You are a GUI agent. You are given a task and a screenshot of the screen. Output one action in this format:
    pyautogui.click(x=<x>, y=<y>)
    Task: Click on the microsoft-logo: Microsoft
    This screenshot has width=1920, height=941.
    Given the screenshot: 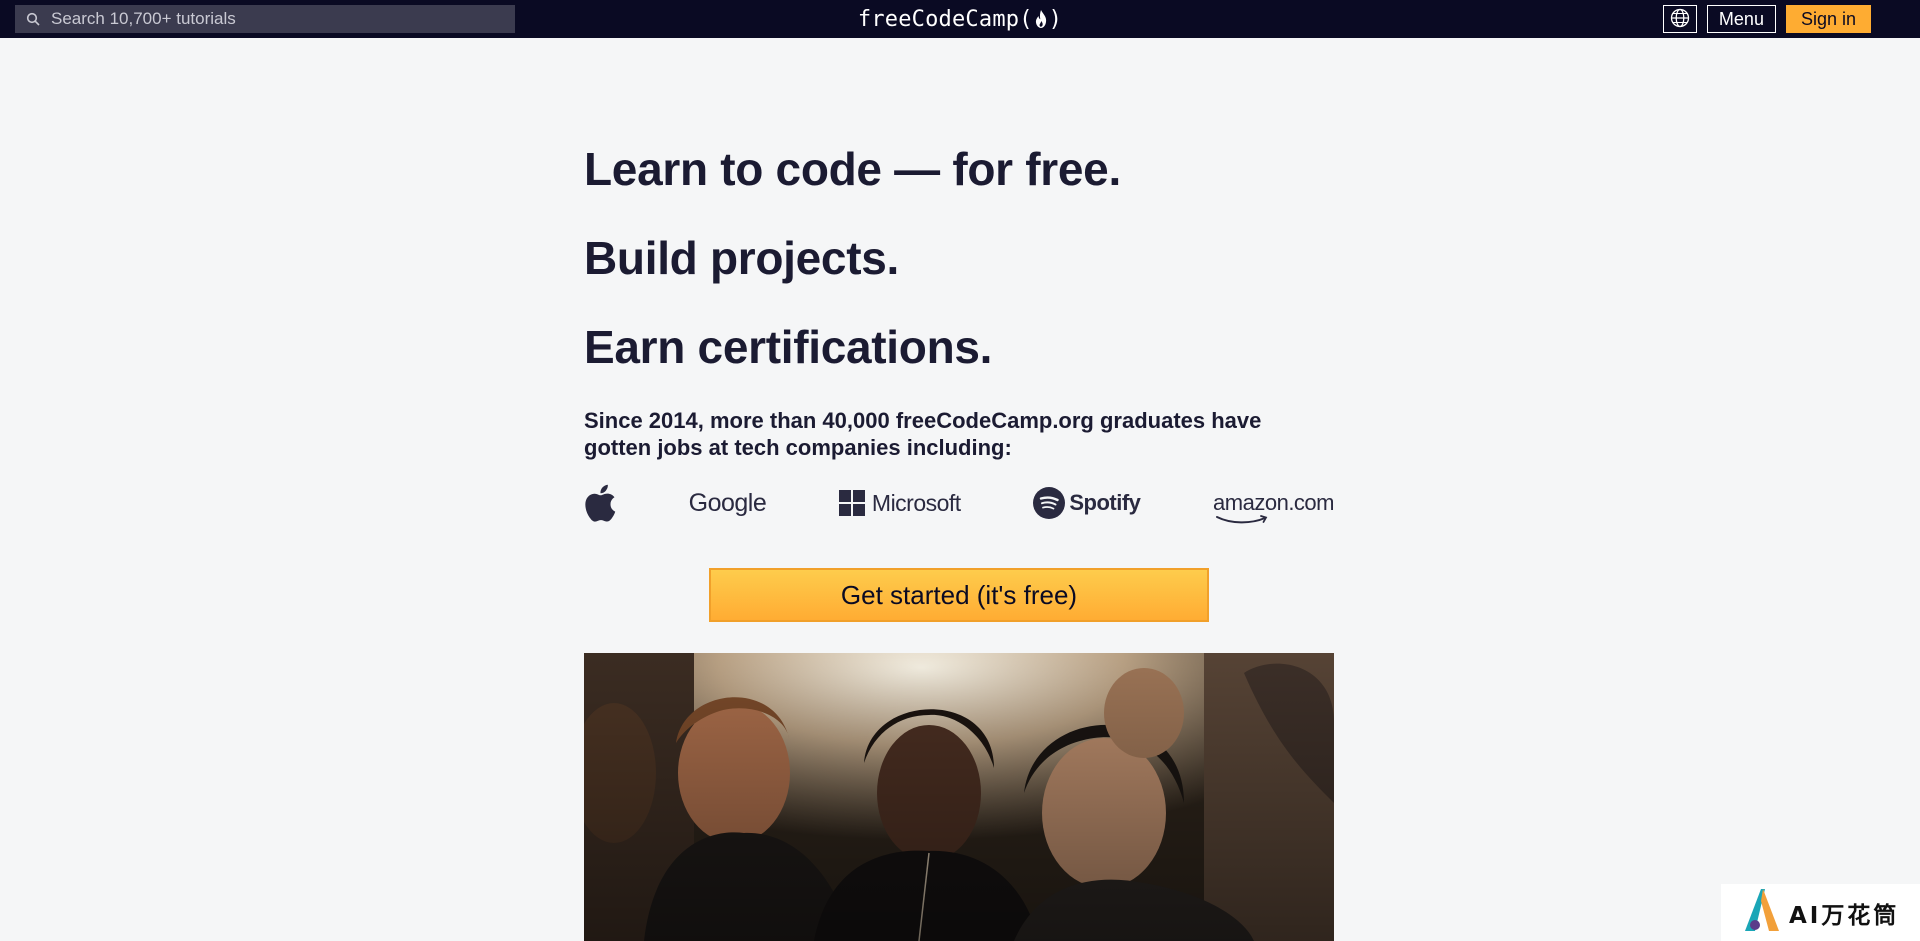 What is the action you would take?
    pyautogui.click(x=899, y=503)
    